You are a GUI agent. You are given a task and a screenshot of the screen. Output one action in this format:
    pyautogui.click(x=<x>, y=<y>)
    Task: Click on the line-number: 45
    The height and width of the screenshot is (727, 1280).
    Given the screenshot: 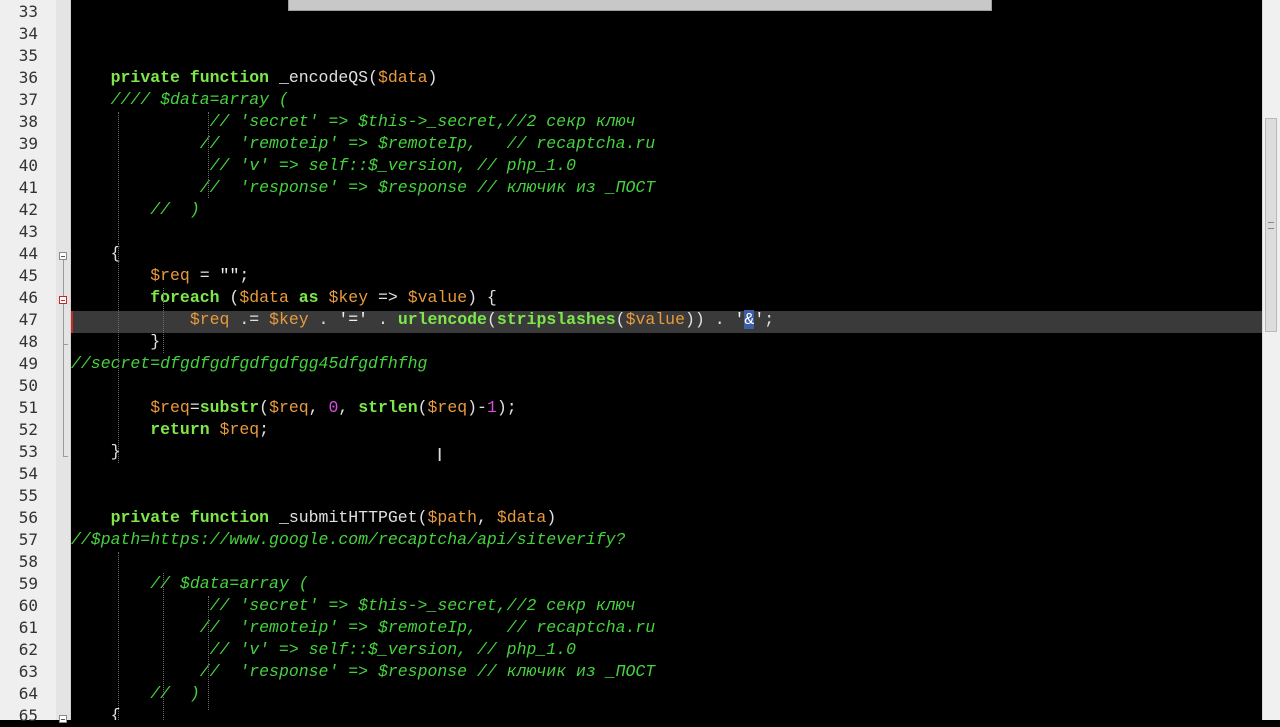 What is the action you would take?
    pyautogui.click(x=28, y=275)
    